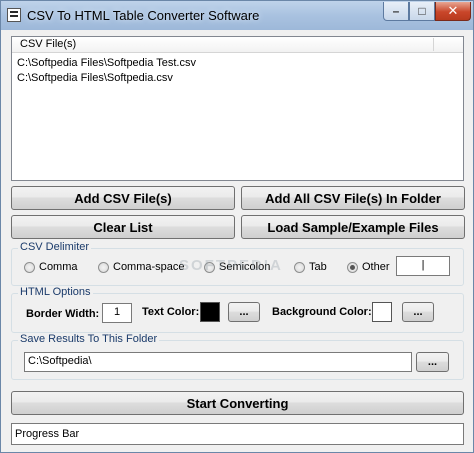  I want to click on list-item: C:\Softpedia Files\Softpedia.csv, so click(95, 78).